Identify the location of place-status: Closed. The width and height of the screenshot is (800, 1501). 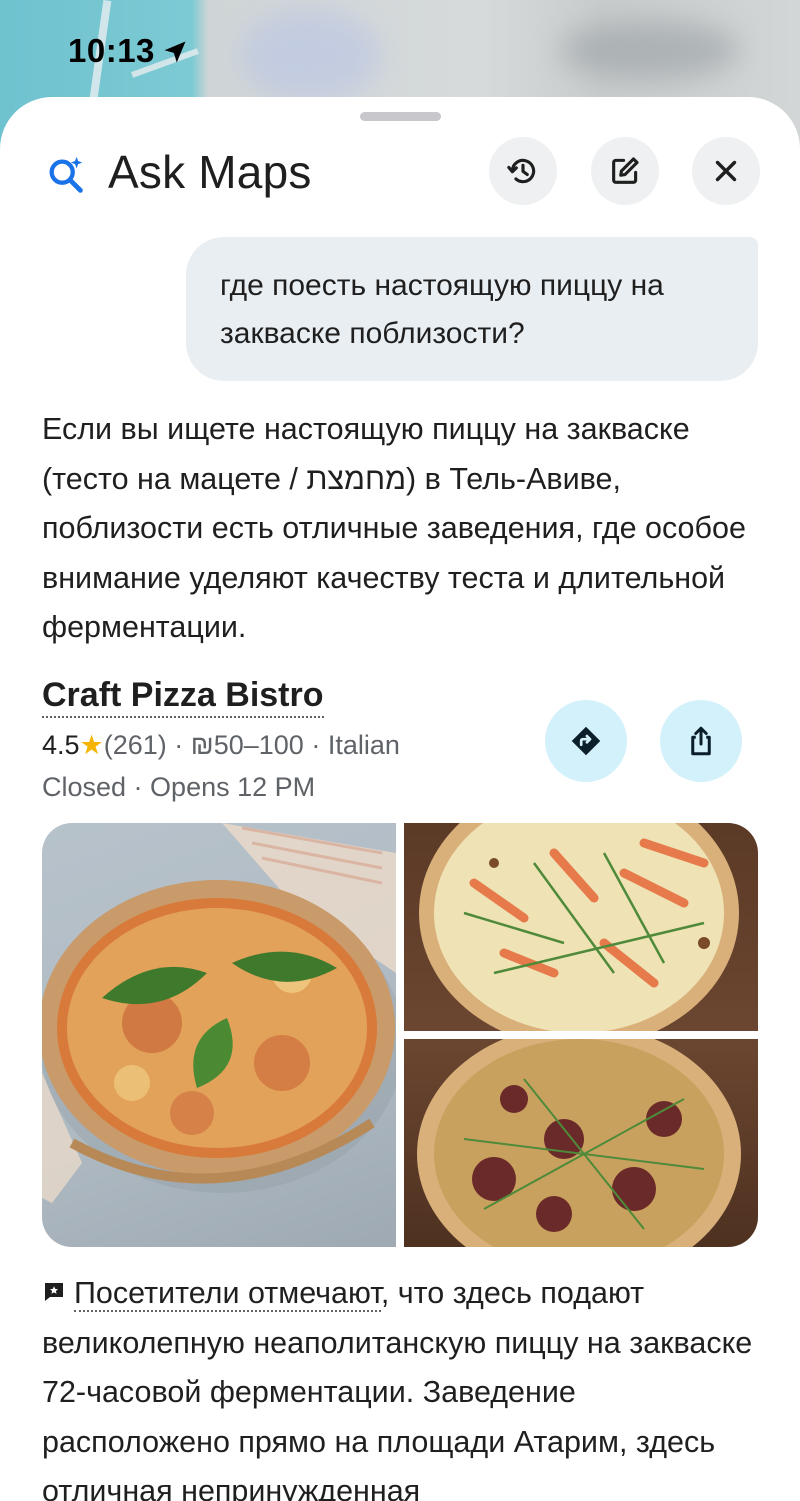
(84, 787).